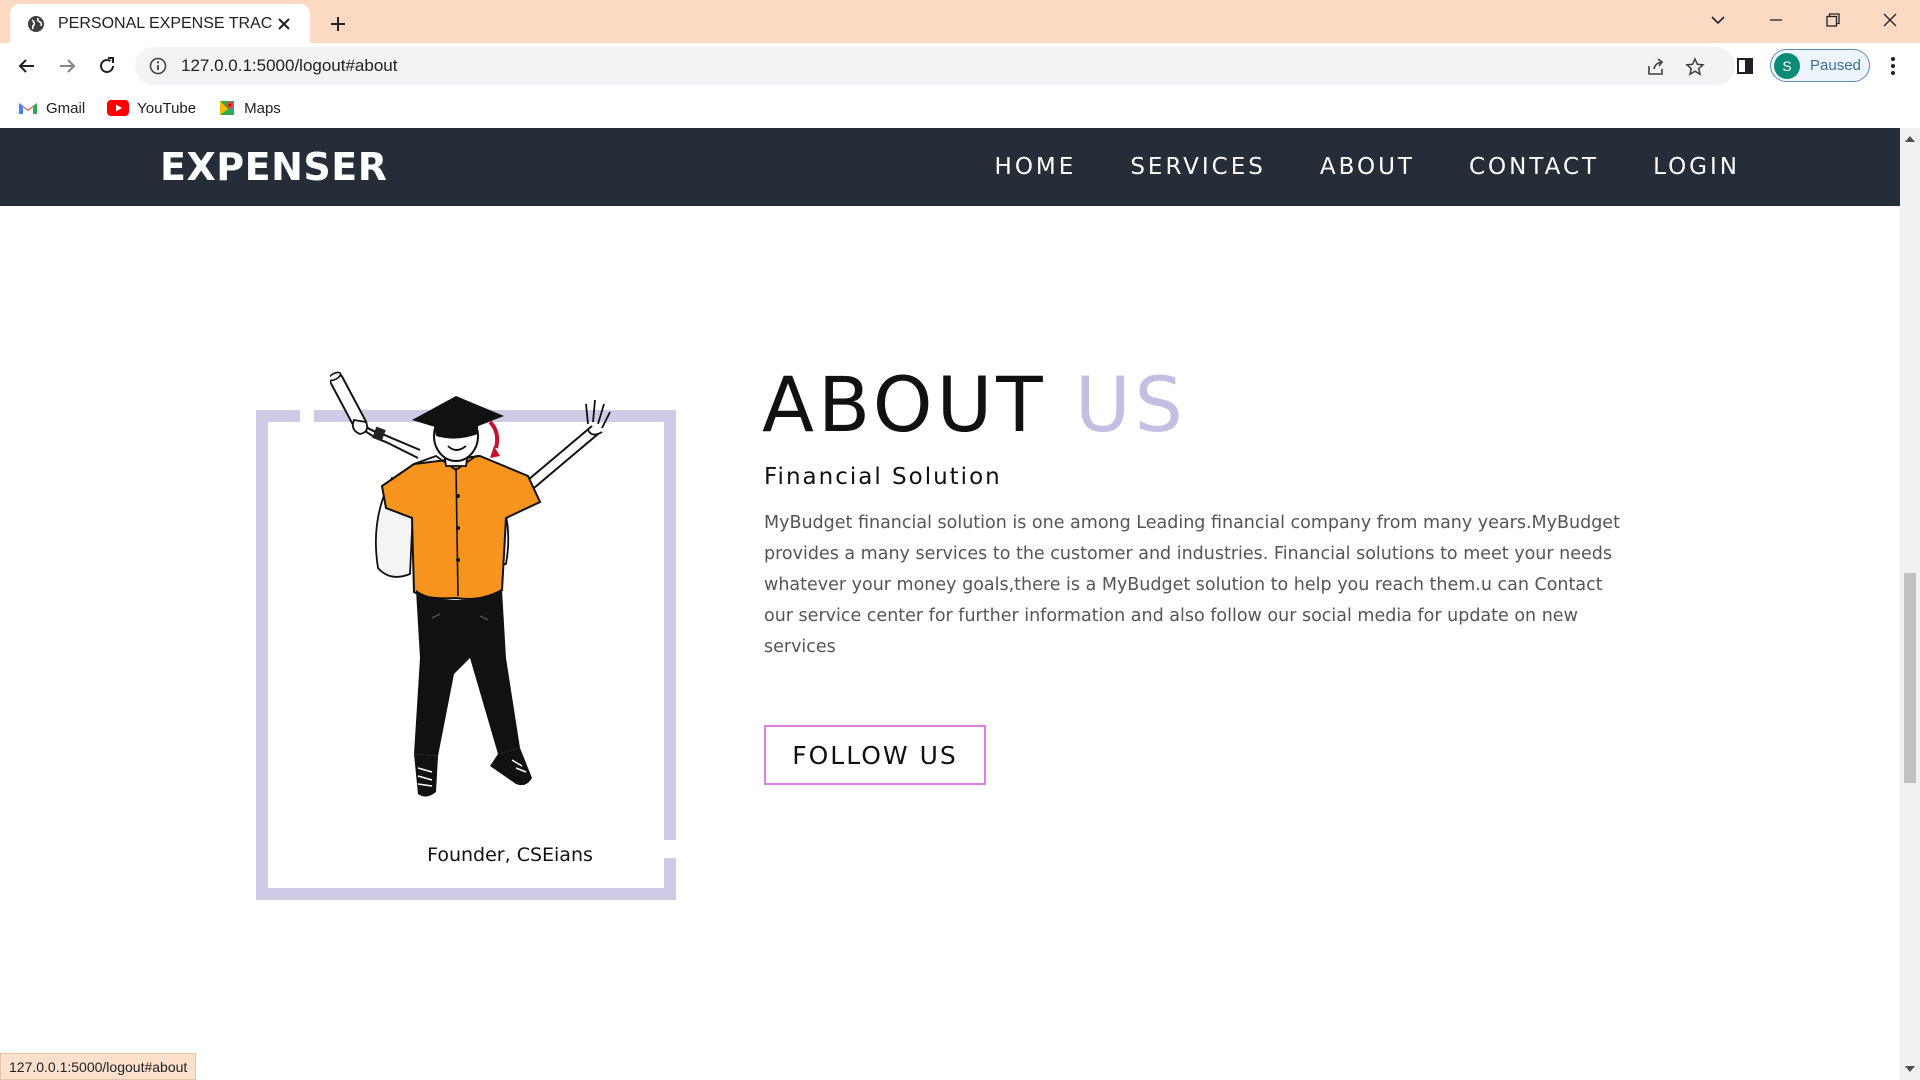 Image resolution: width=1920 pixels, height=1080 pixels. What do you see at coordinates (1776, 20) in the screenshot?
I see `minimize-icon` at bounding box center [1776, 20].